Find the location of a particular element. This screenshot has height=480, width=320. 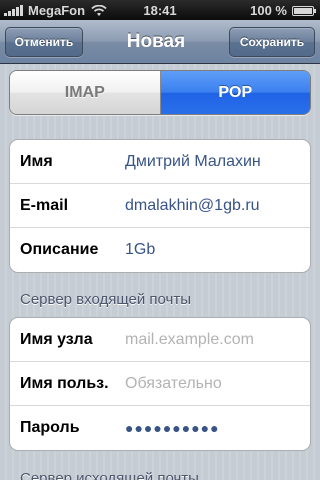

protocol-segmented-control: IMAP POP is located at coordinates (160, 92).